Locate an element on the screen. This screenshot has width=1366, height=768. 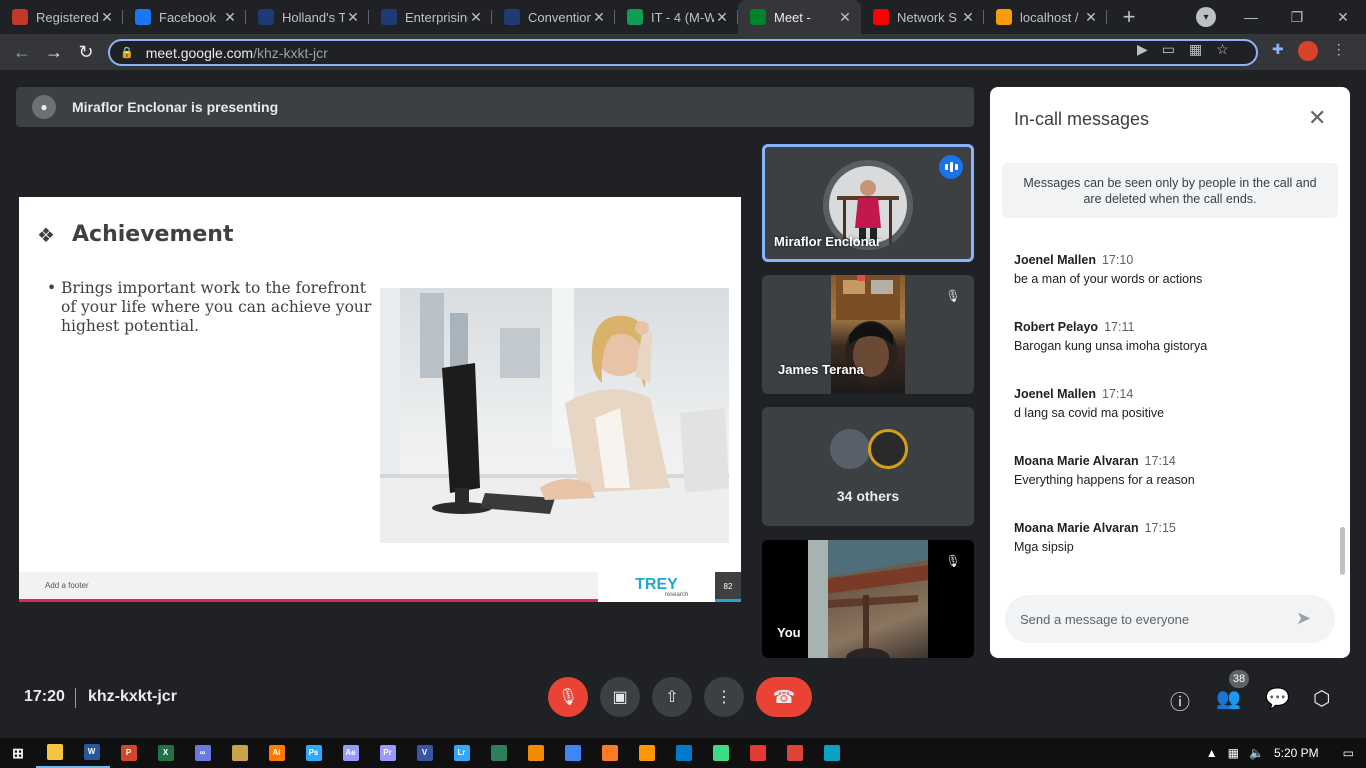
people-count-badge: 38 is located at coordinates (1239, 679).